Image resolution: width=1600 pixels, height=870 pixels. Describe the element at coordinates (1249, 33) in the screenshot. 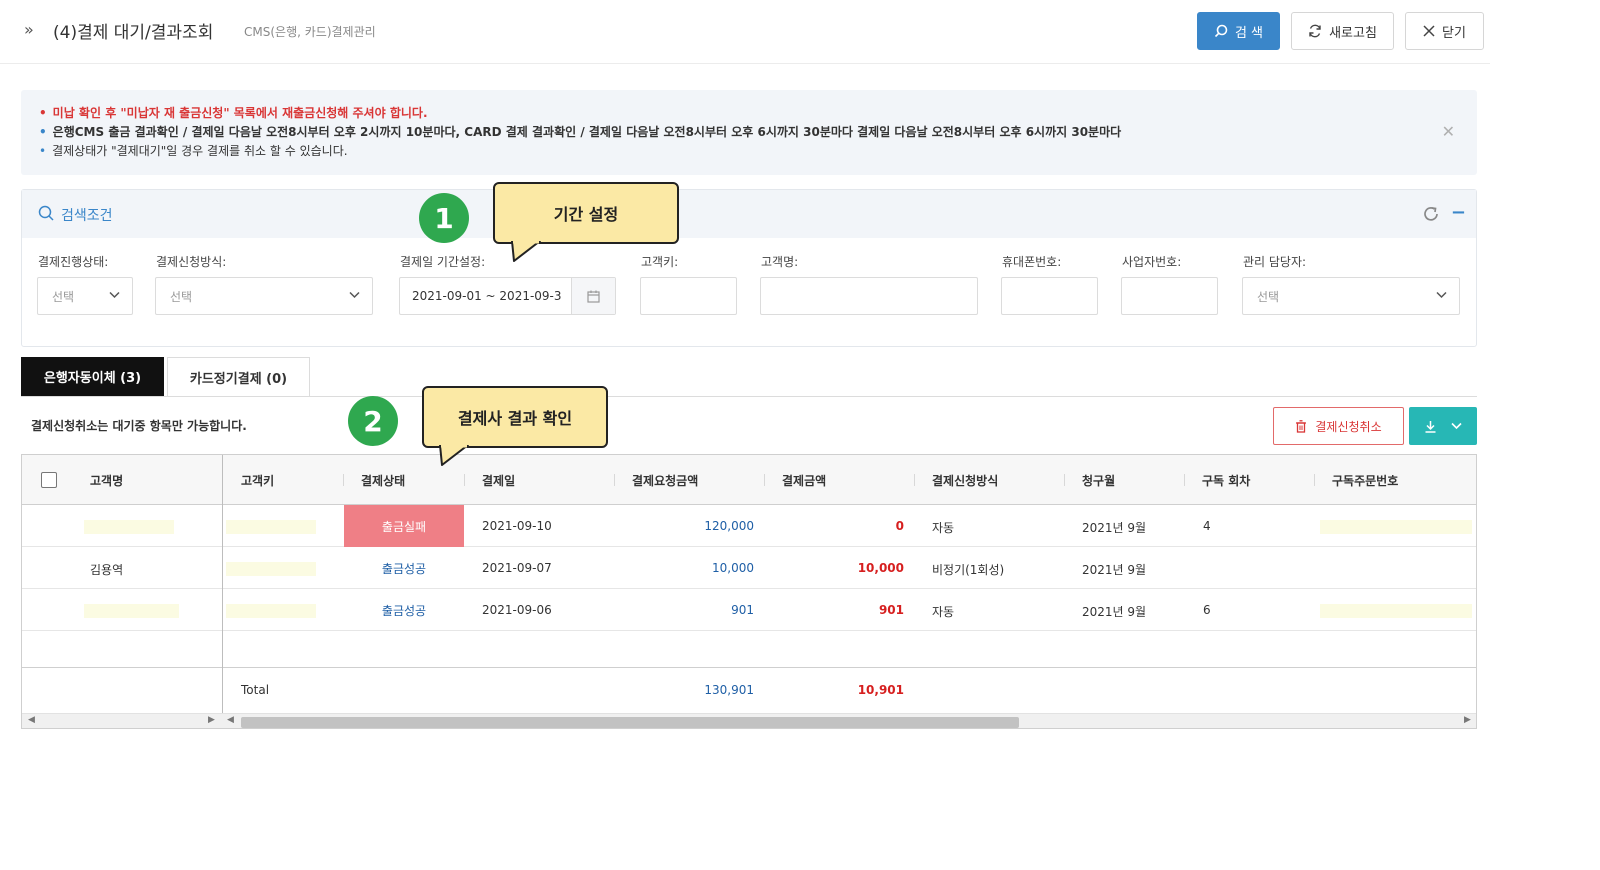

I see `search-button-label: 검 색` at that location.